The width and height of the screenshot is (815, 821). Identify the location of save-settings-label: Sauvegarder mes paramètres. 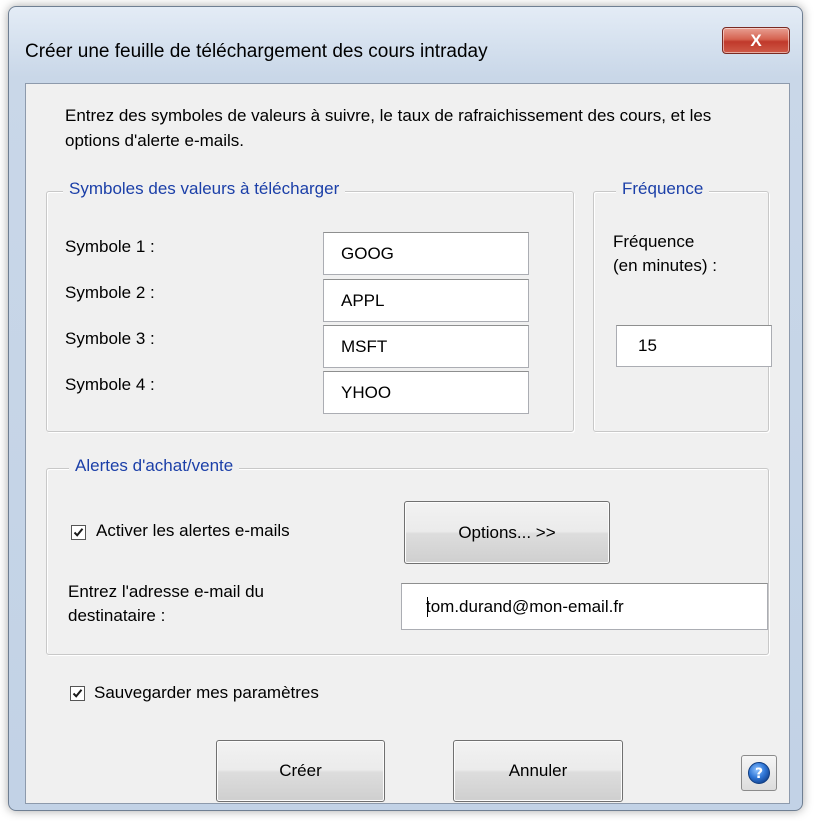
(206, 693).